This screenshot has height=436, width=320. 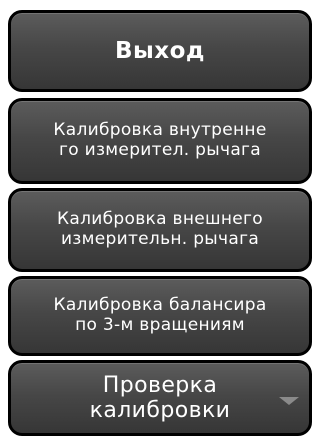 What do you see at coordinates (160, 130) in the screenshot?
I see `calibrate-inner-arm-label-line1: Калибровка внутренне` at bounding box center [160, 130].